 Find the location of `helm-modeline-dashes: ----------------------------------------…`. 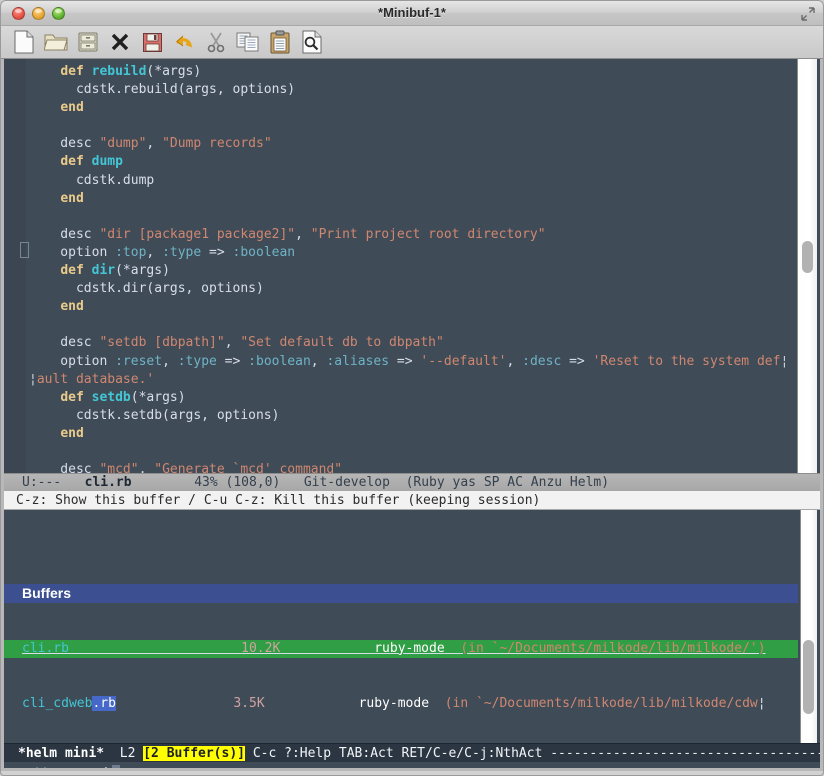

helm-modeline-dashes: ----------------------------------------… is located at coordinates (685, 753).